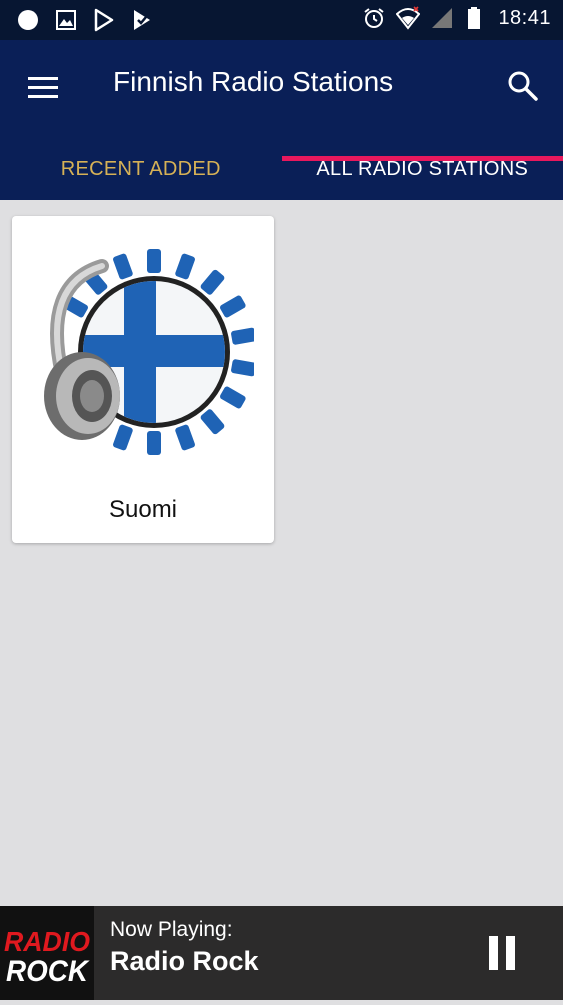 This screenshot has height=1005, width=563. I want to click on finland-radio-headphones-logo, so click(143, 355).